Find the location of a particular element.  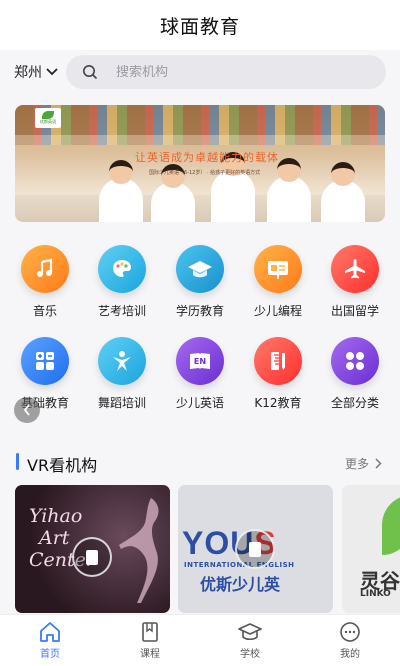

page-title: 球面教育 is located at coordinates (199, 26).